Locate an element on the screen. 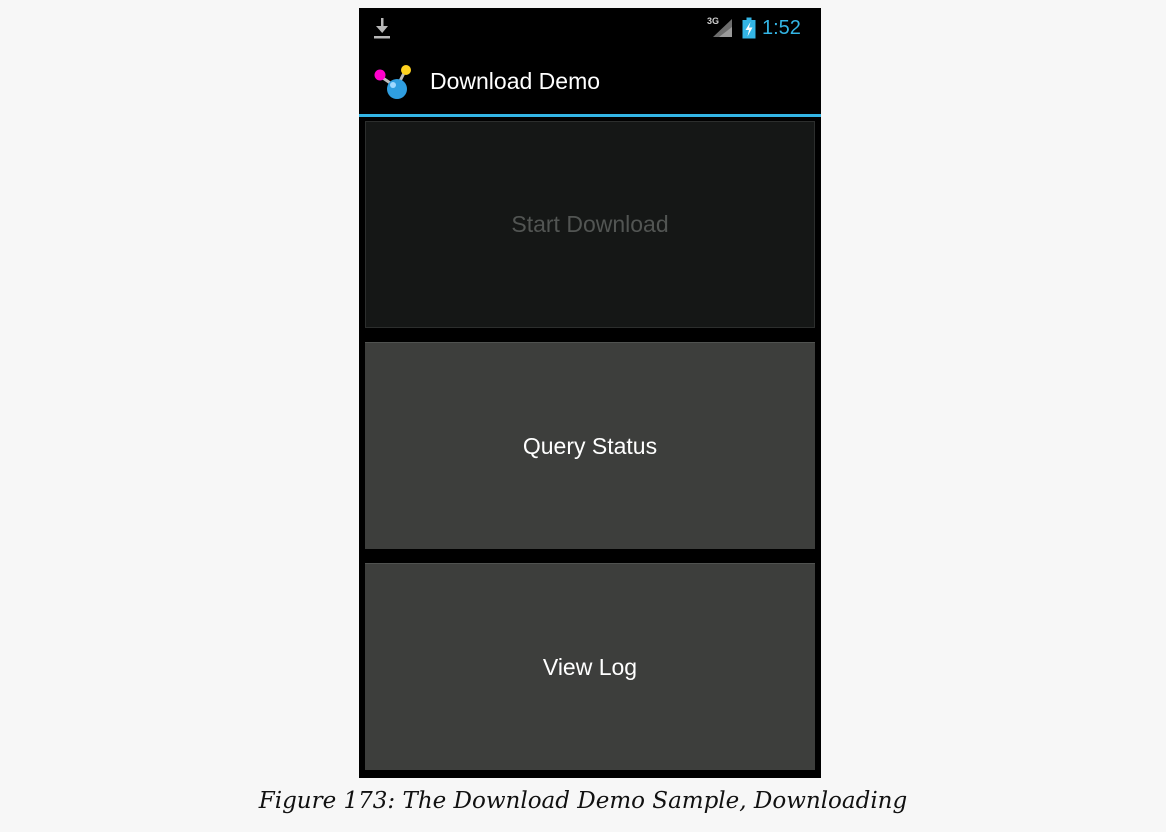 The width and height of the screenshot is (1166, 832). view-log-button: View Log is located at coordinates (590, 666).